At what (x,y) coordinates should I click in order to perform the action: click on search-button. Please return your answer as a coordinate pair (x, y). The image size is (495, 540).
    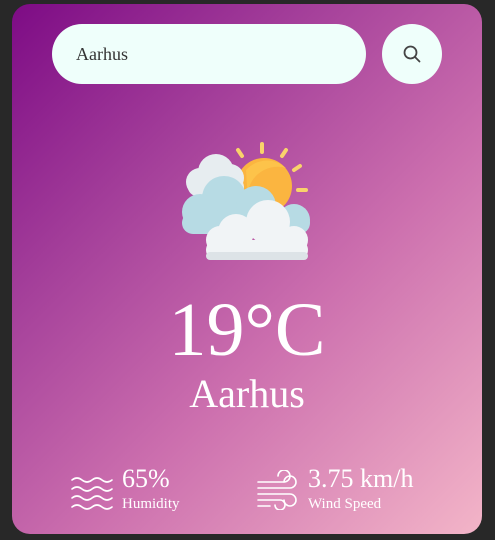
    Looking at the image, I should click on (412, 54).